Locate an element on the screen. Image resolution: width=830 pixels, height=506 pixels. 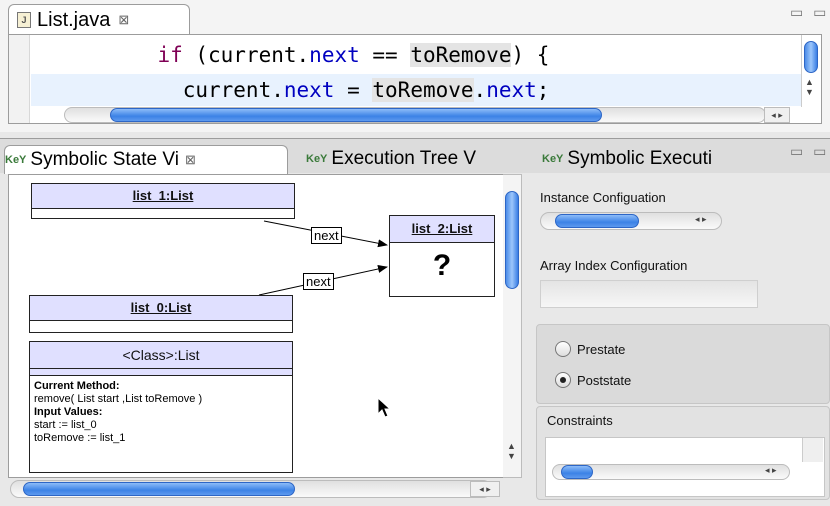
editor-hscroll-thumb is located at coordinates (356, 115).